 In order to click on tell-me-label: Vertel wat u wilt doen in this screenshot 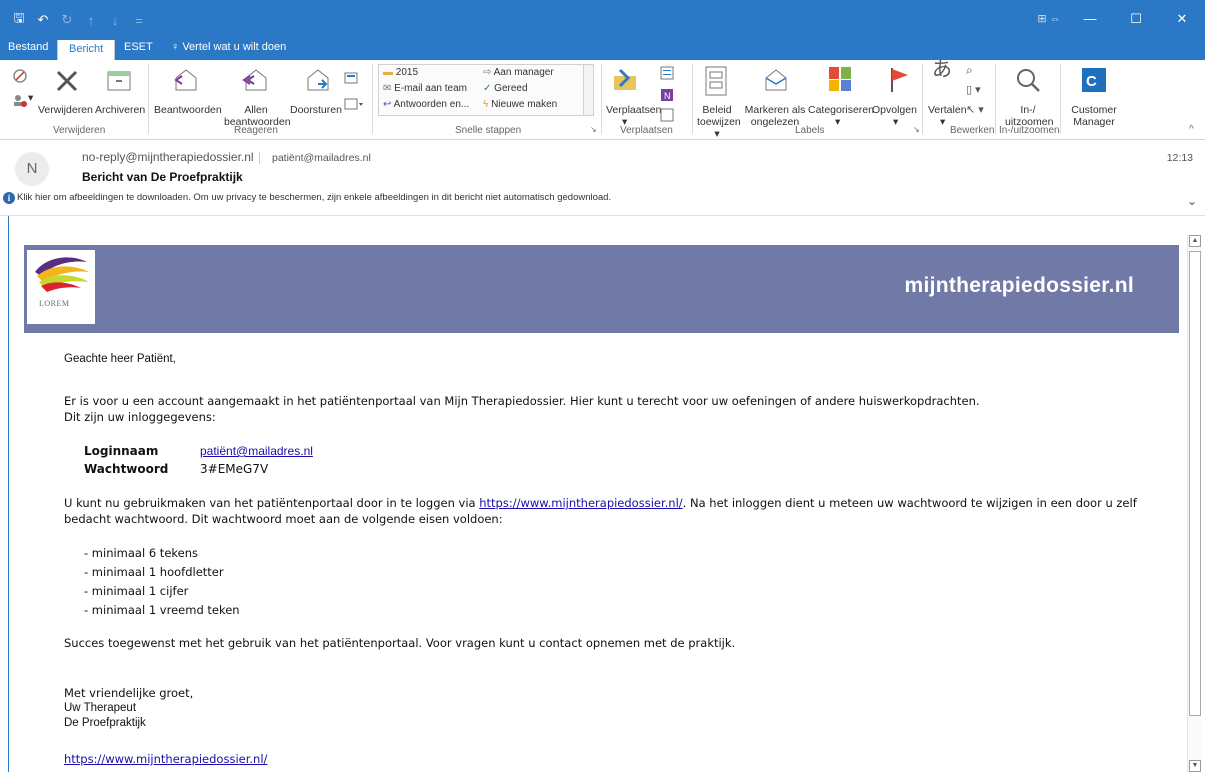, I will do `click(234, 47)`.